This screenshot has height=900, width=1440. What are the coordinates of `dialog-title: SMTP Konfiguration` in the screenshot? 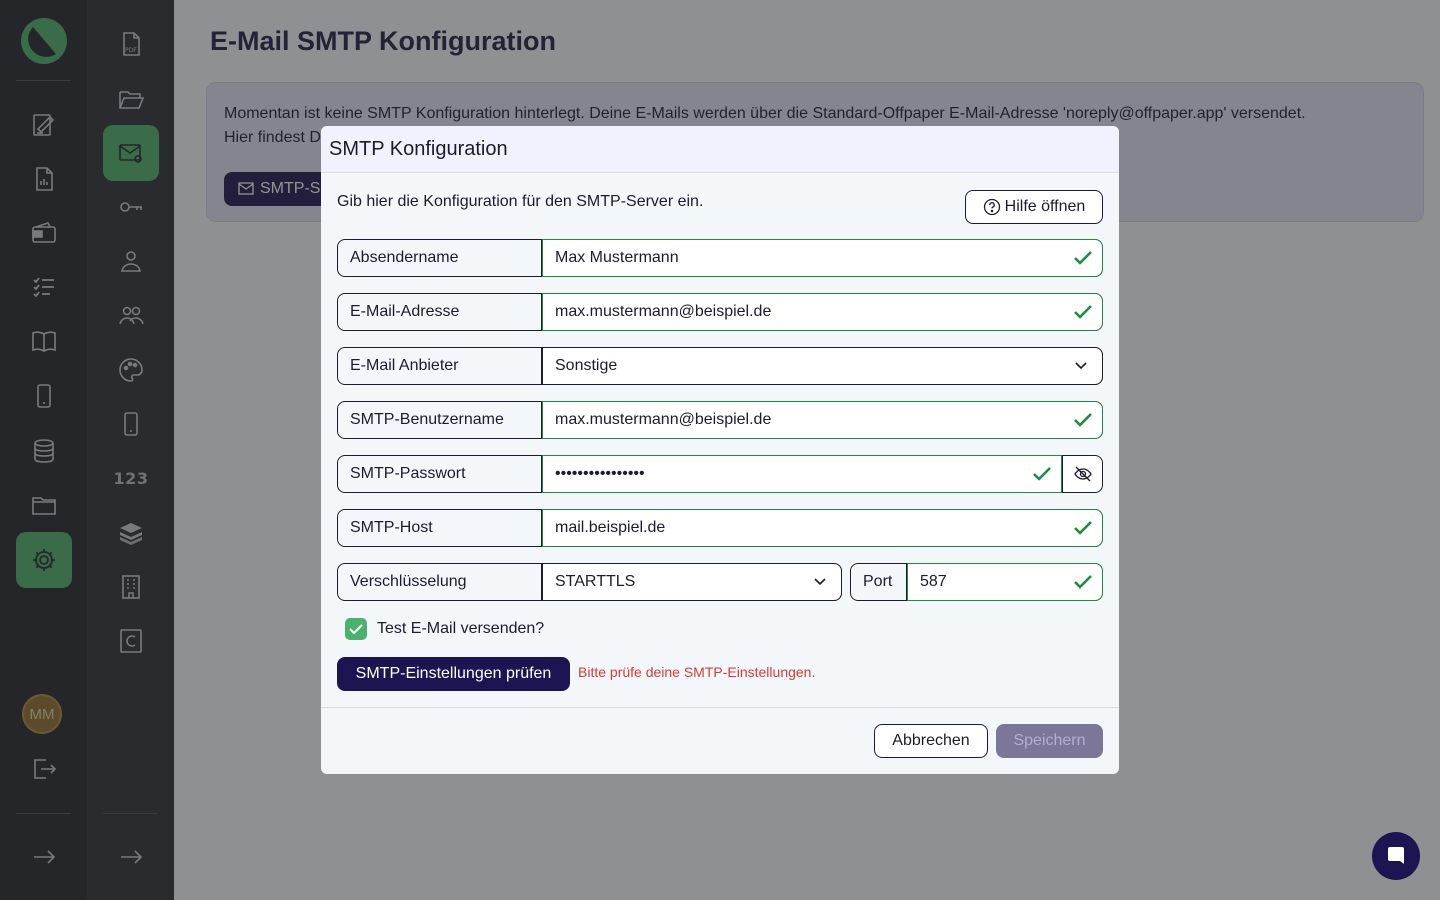 It's located at (418, 149).